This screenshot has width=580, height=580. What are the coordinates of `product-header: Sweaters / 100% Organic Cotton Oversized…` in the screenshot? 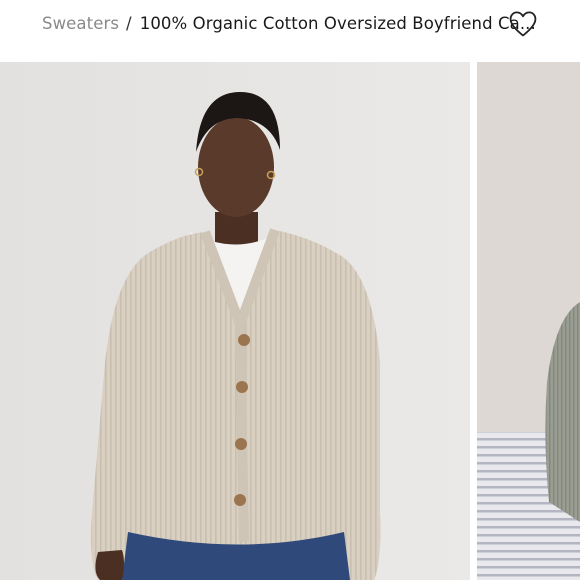 It's located at (290, 31).